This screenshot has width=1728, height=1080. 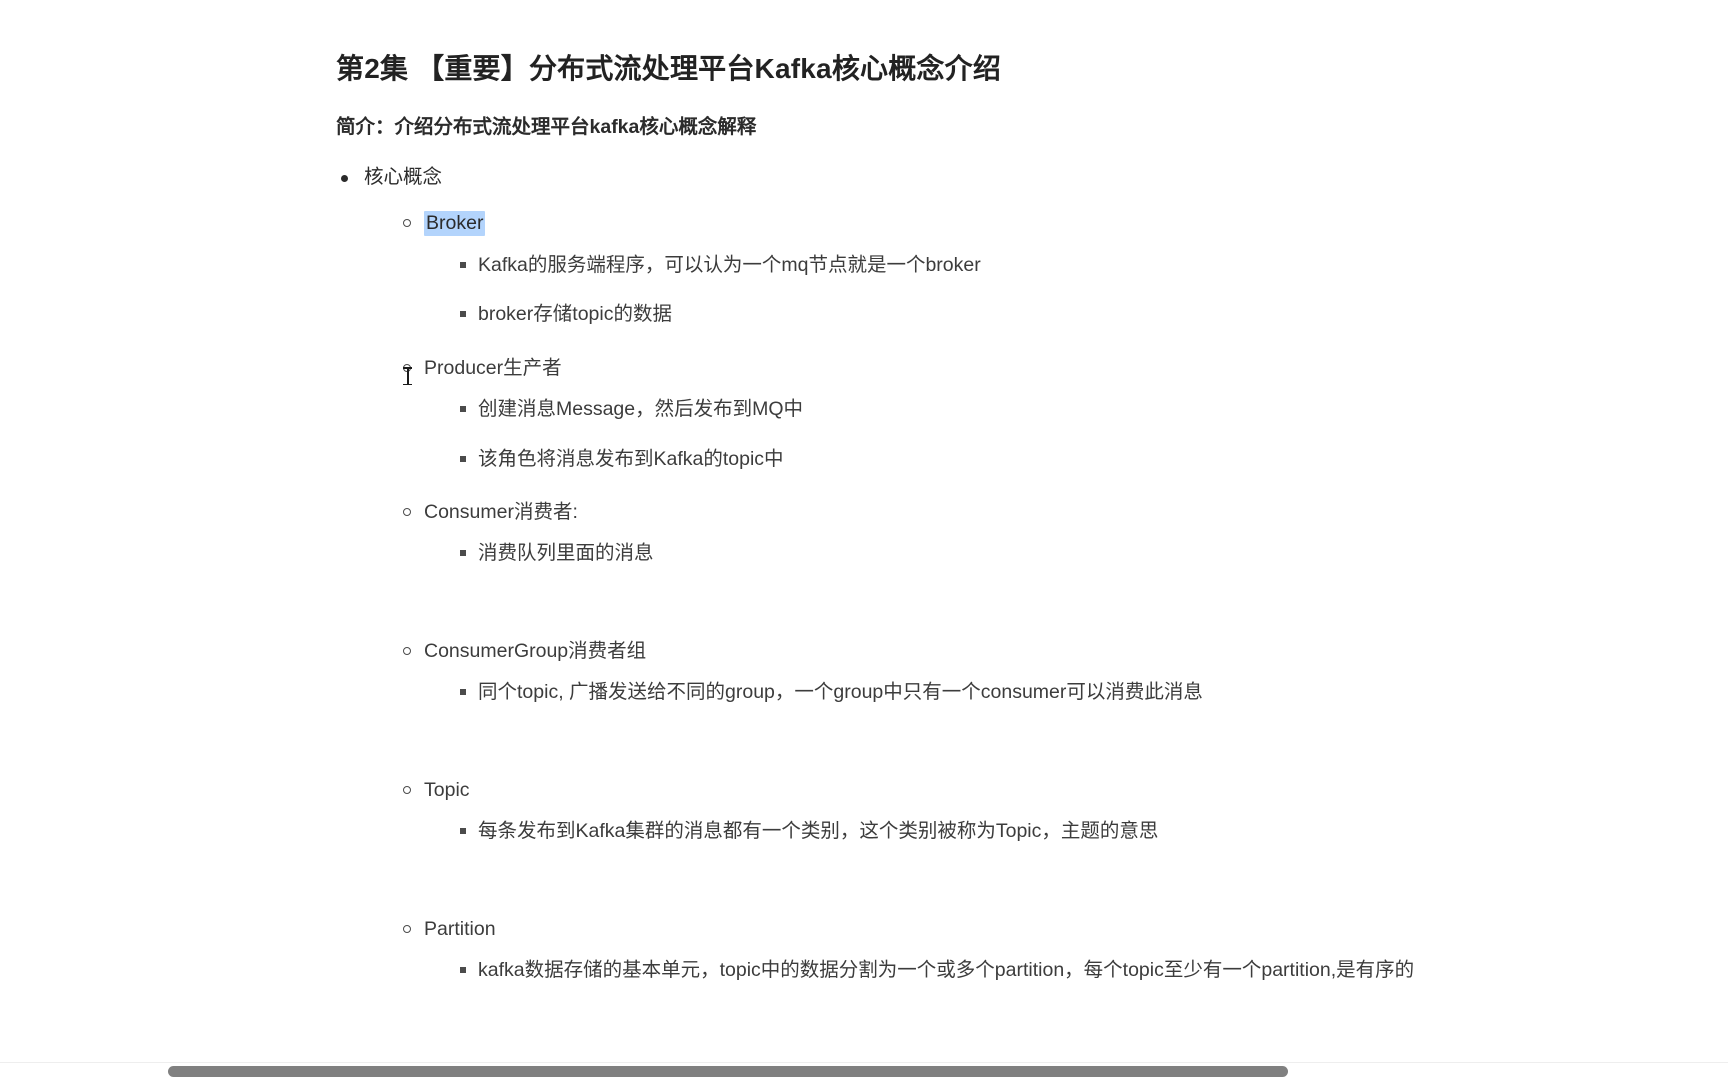 What do you see at coordinates (1048, 410) in the screenshot?
I see `outline-detail: 创建消息Message，然后发布到MQ中` at bounding box center [1048, 410].